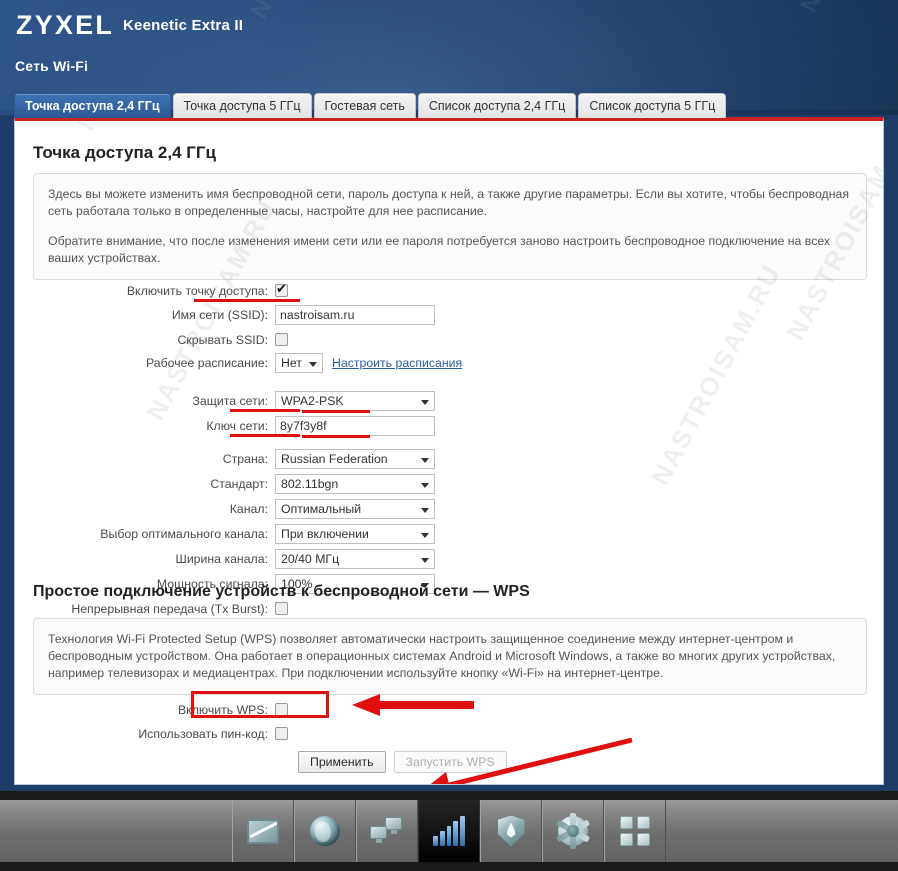  I want to click on channel-label: Канал:, so click(248, 508).